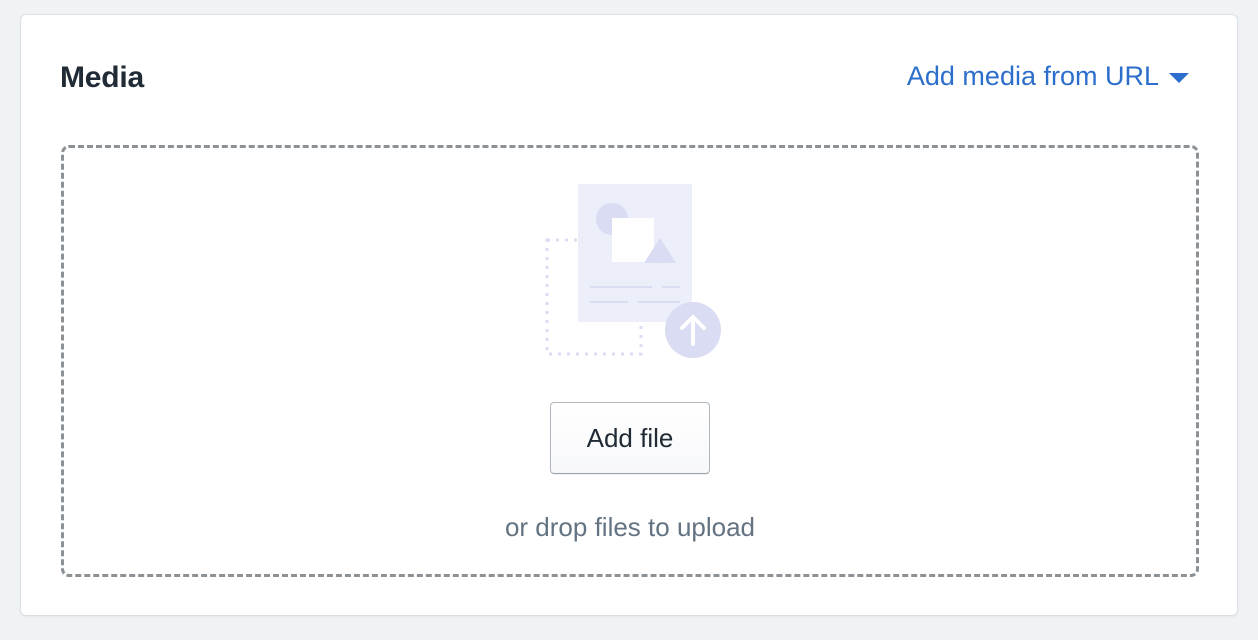  What do you see at coordinates (630, 438) in the screenshot?
I see `add-file-button: Add file` at bounding box center [630, 438].